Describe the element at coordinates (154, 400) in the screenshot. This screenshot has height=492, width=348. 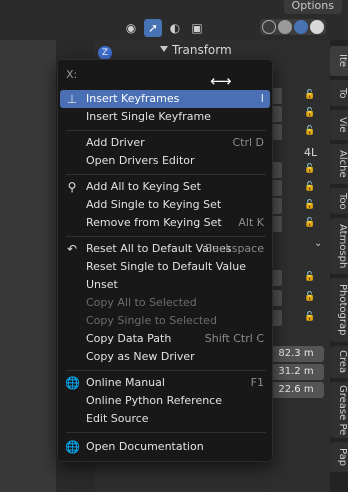
I see `menu-item-label: Online Python Reference` at that location.